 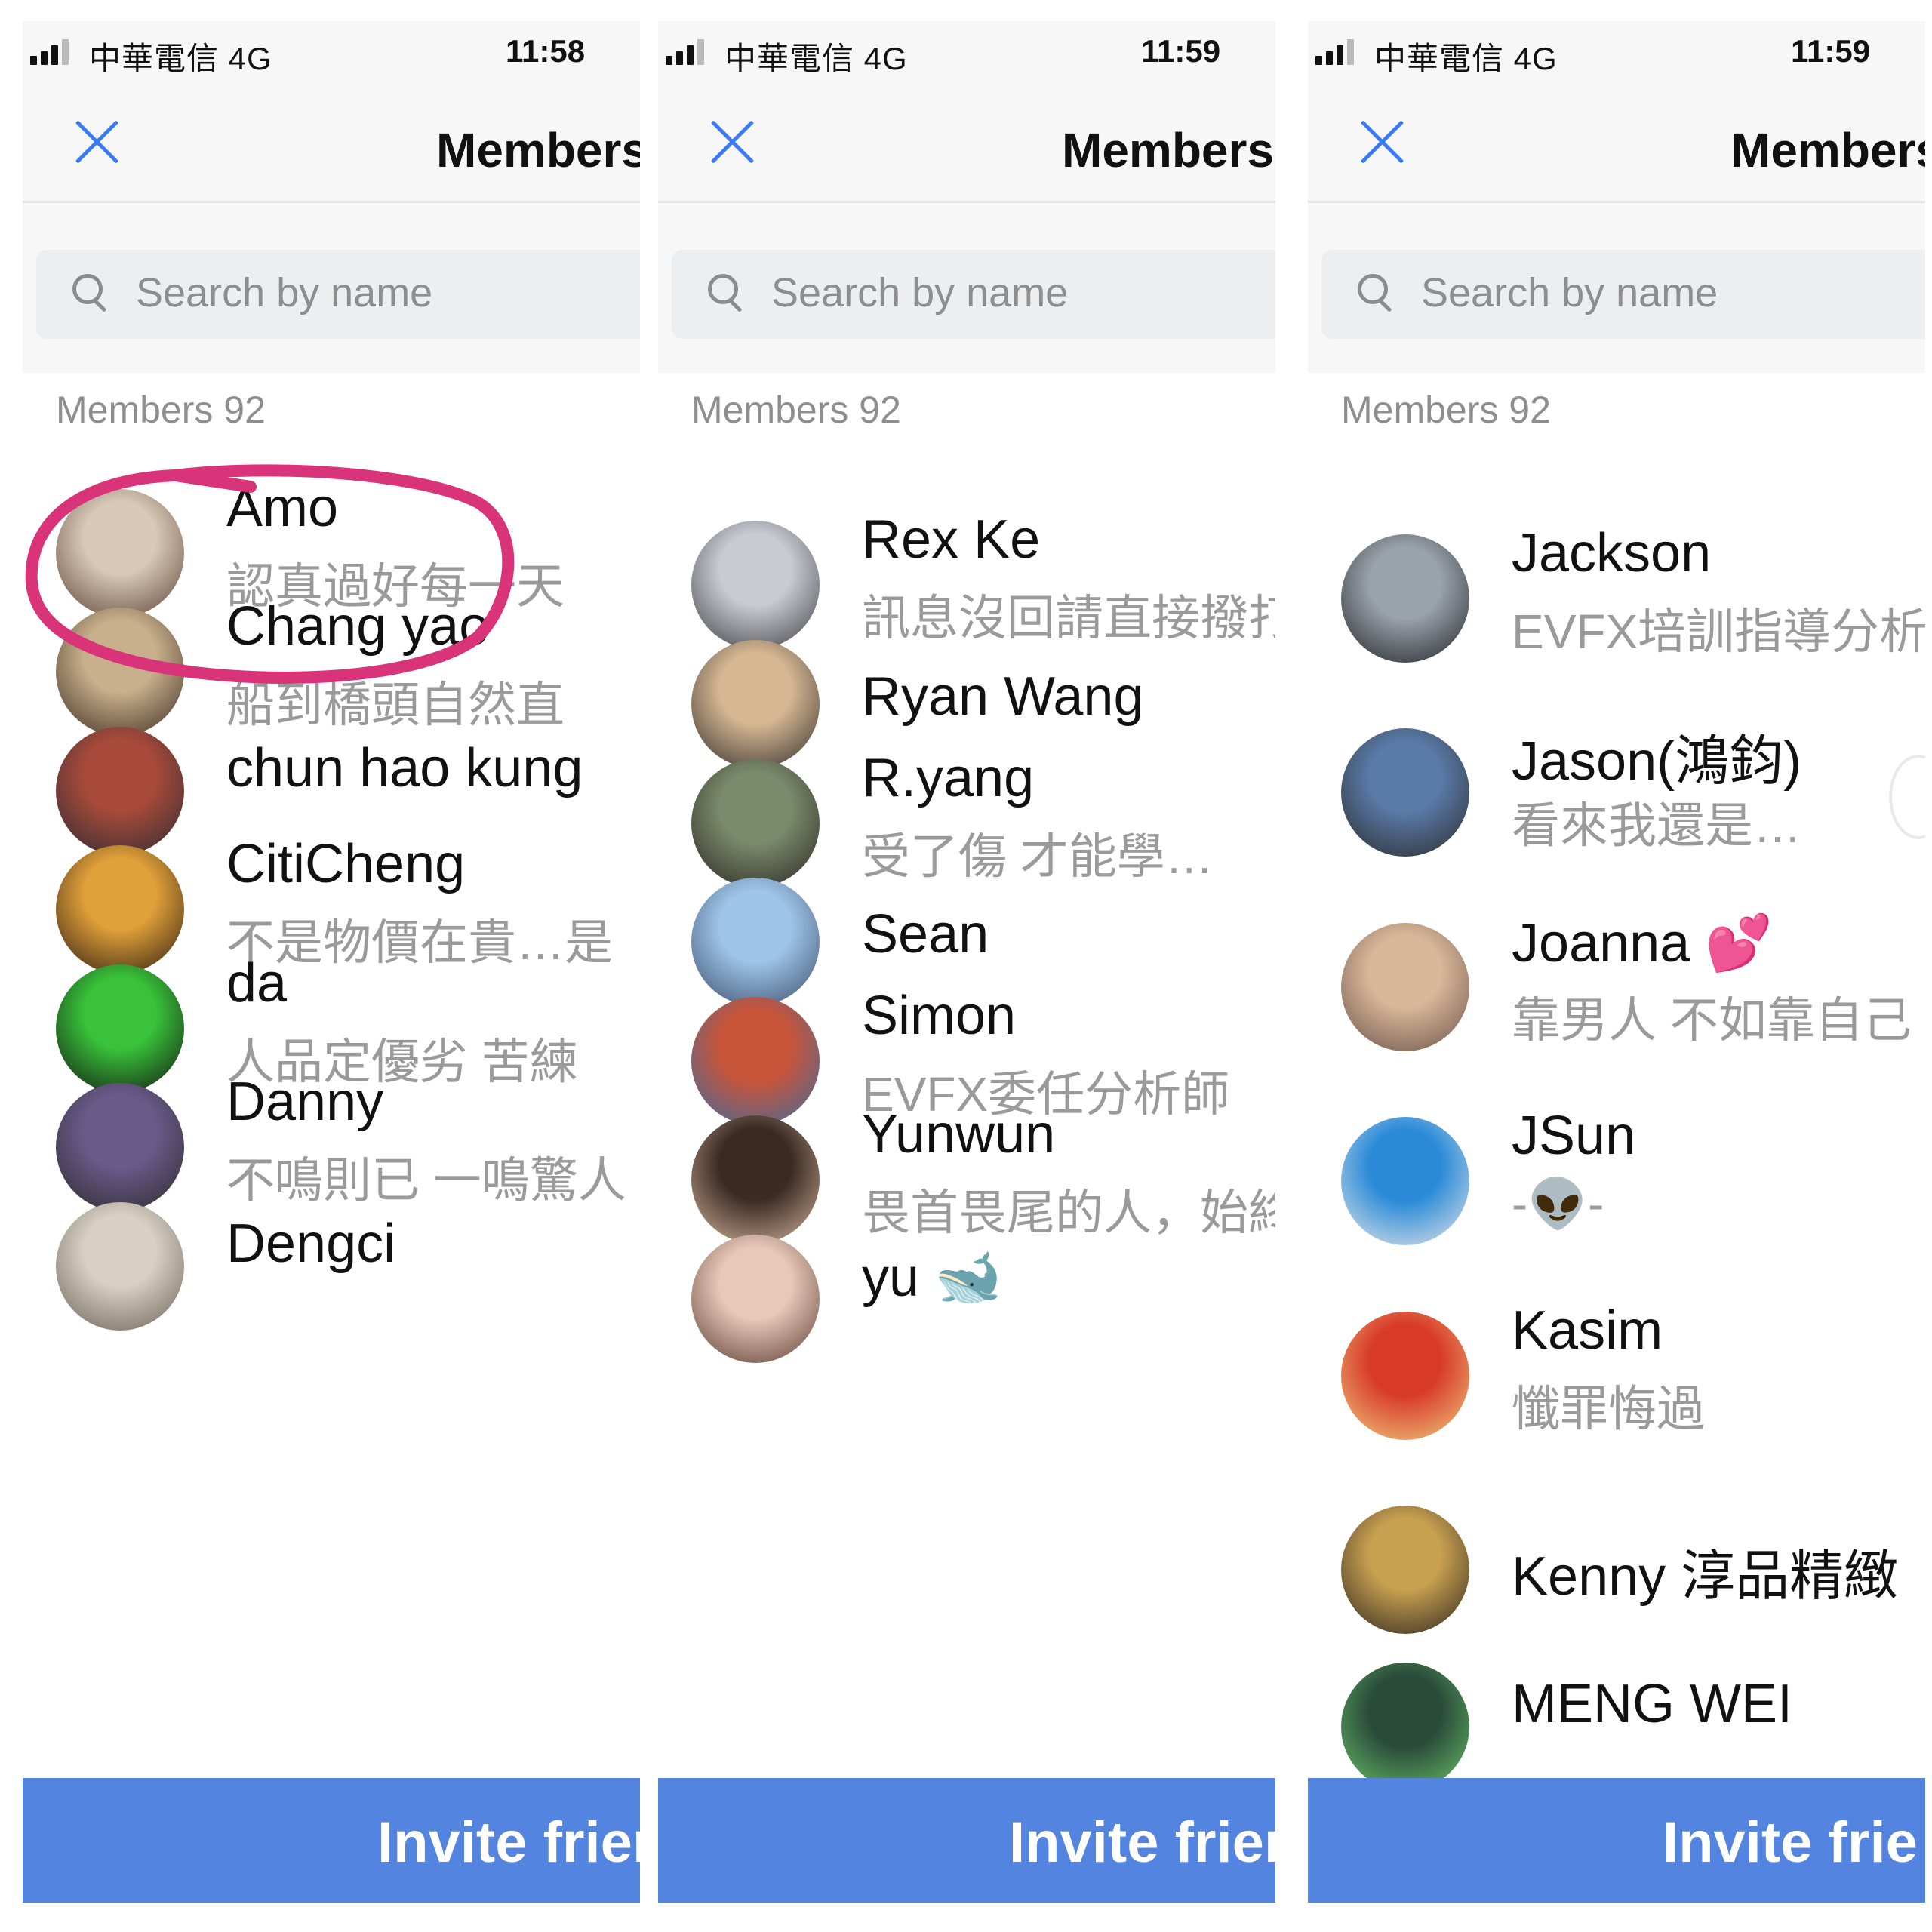 I want to click on member-name: Sean, so click(x=925, y=934).